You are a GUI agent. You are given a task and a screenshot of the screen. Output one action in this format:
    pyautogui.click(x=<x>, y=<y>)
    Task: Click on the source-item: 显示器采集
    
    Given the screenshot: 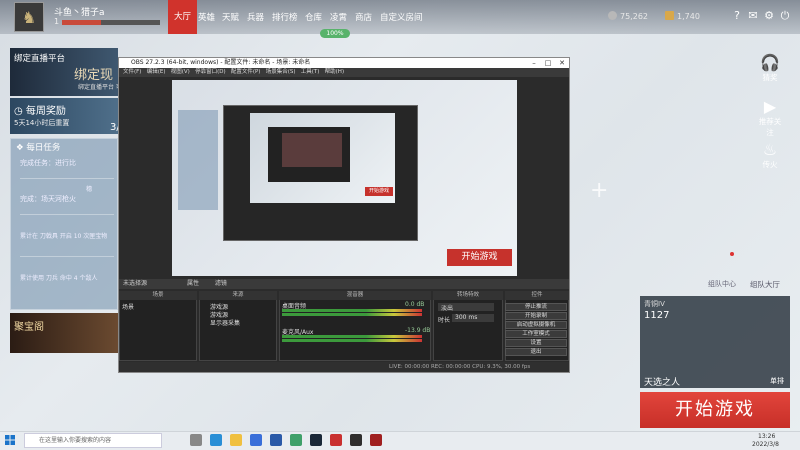 What is the action you would take?
    pyautogui.click(x=225, y=322)
    